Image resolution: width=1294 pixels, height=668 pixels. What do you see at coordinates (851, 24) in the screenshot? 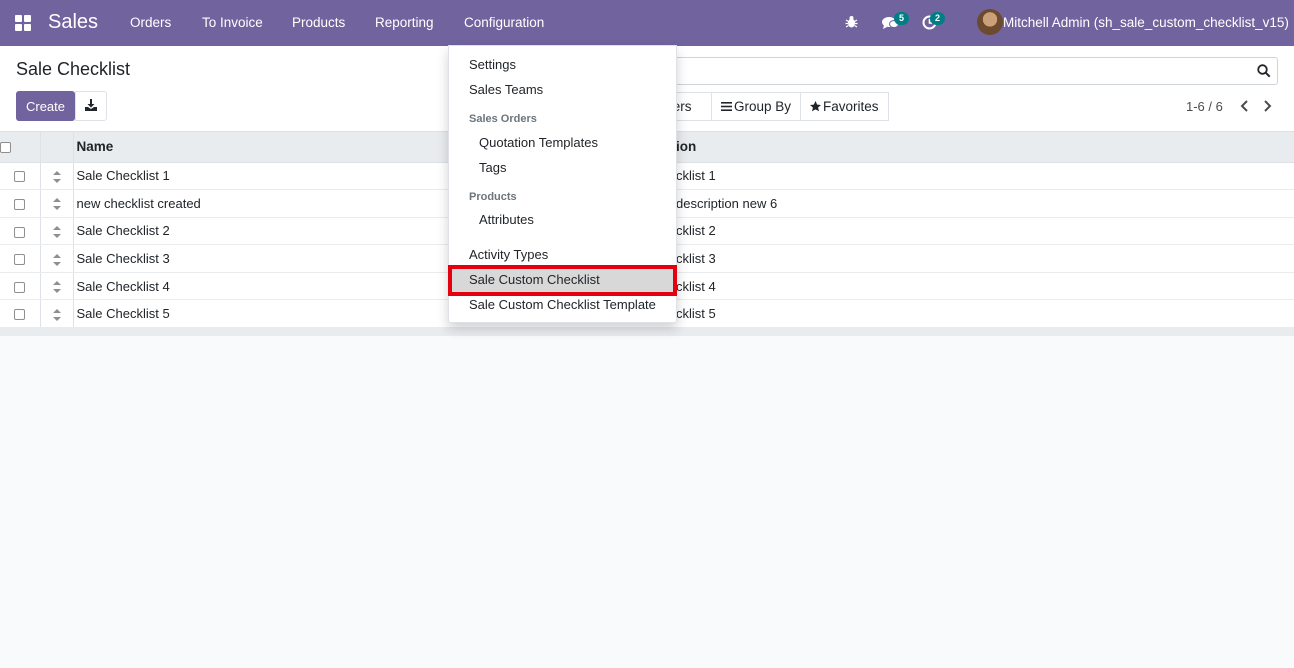
I see `debug-bug-icon` at bounding box center [851, 24].